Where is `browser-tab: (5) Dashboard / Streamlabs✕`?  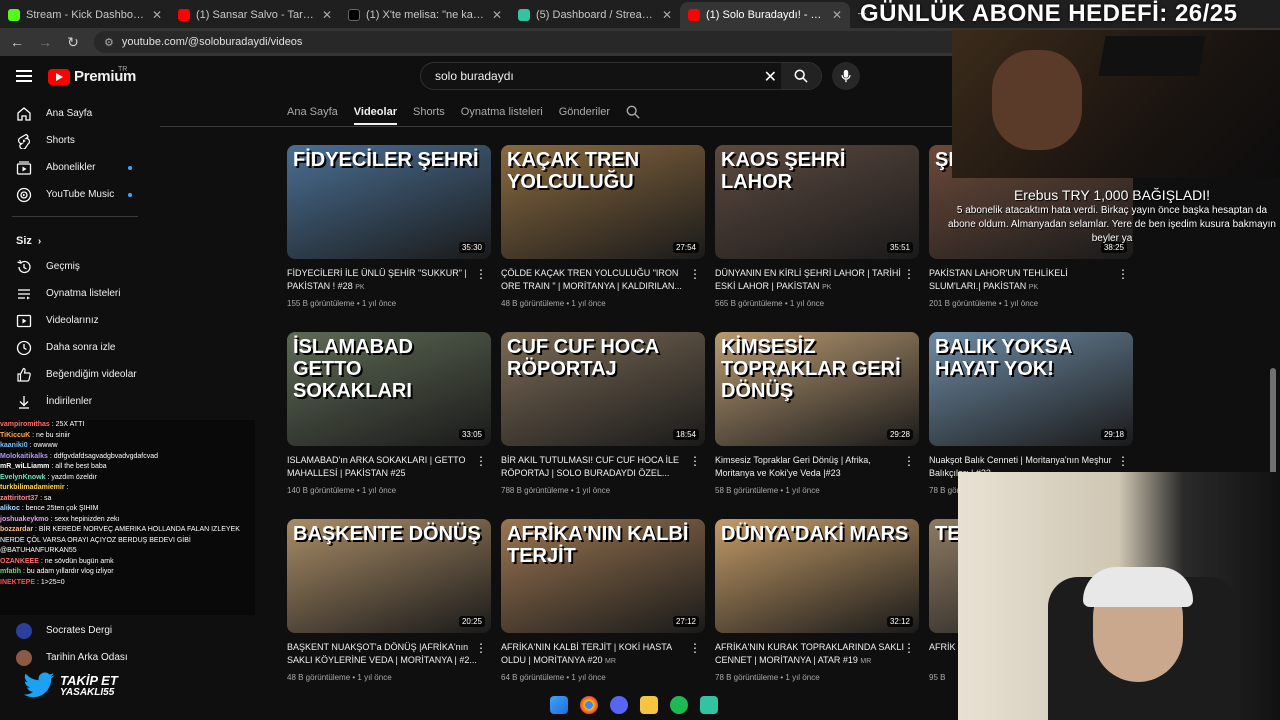 browser-tab: (5) Dashboard / Streamlabs✕ is located at coordinates (595, 15).